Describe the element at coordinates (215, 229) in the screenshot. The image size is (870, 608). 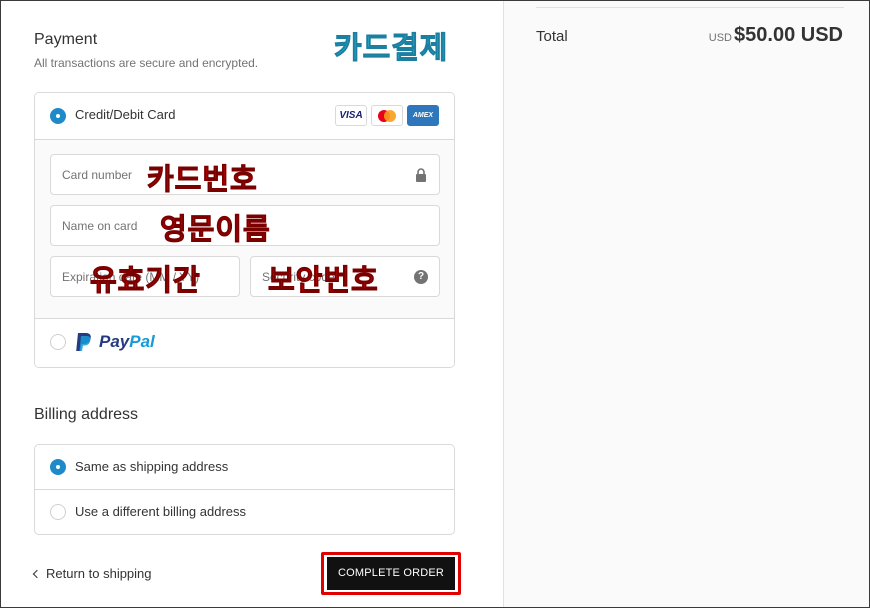
I see `annotation-name-on-card: 영문이름` at that location.